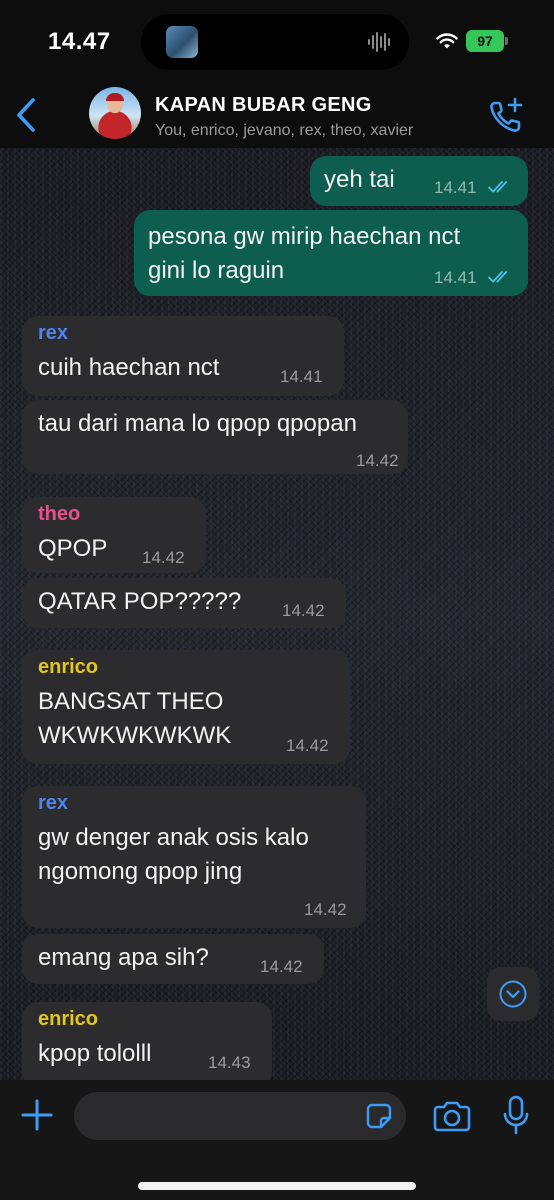 Image resolution: width=554 pixels, height=1200 pixels. I want to click on message-text: kpop tololll, so click(95, 1053).